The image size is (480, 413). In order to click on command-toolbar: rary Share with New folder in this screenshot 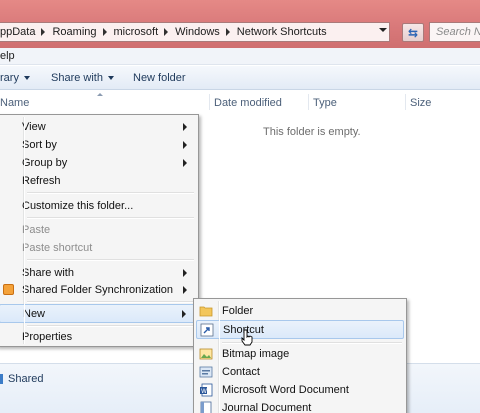, I will do `click(240, 78)`.